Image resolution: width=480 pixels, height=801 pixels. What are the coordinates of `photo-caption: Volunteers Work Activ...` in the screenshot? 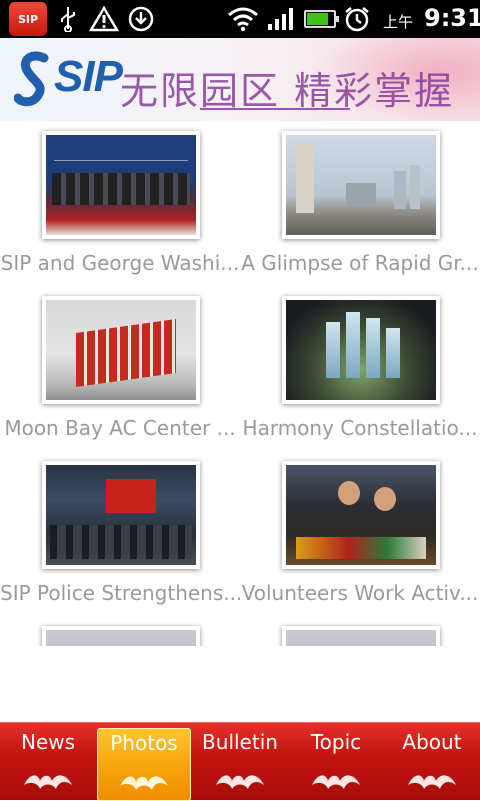 It's located at (360, 593).